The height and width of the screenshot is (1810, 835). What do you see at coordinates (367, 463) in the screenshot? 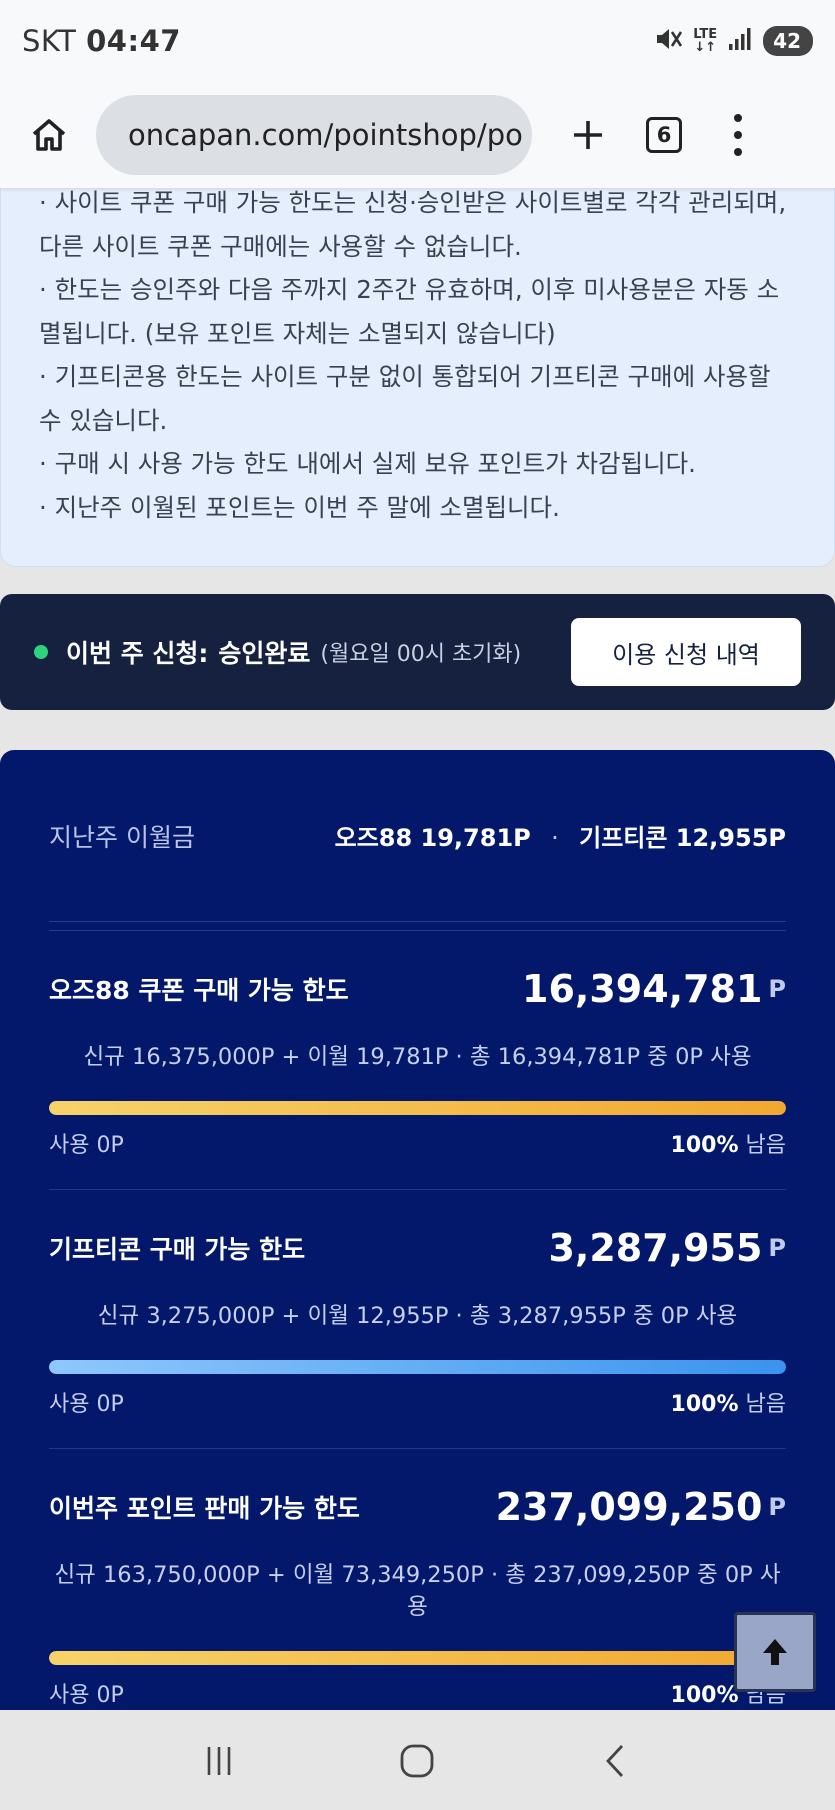
I see `notice-line: · 구매 시 사용 가능 한도 내에서 실제 보유 포인트가 차감됩니다.` at bounding box center [367, 463].